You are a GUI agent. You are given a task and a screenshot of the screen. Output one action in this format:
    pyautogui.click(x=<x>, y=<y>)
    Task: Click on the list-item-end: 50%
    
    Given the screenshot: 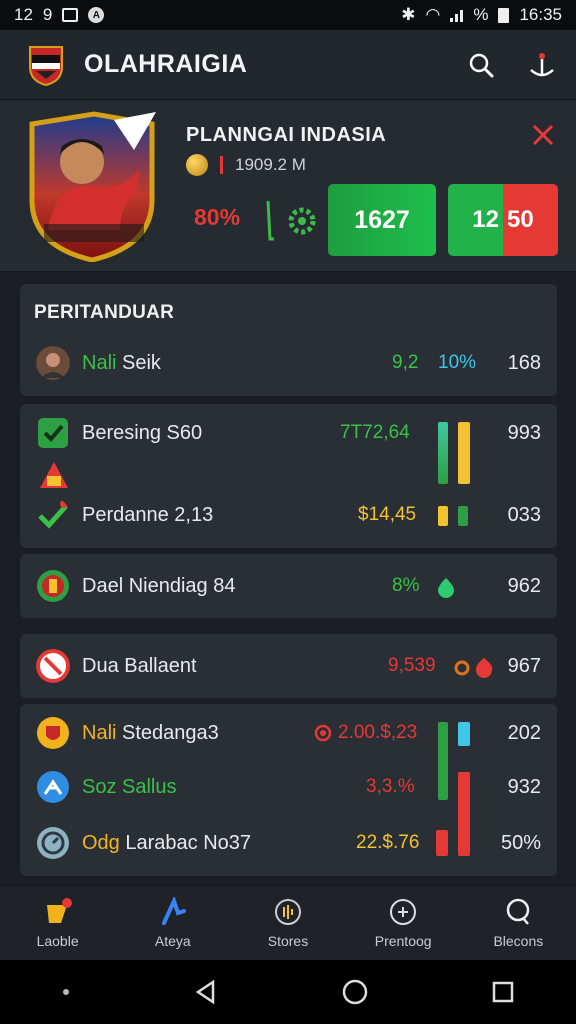 What is the action you would take?
    pyautogui.click(x=520, y=842)
    